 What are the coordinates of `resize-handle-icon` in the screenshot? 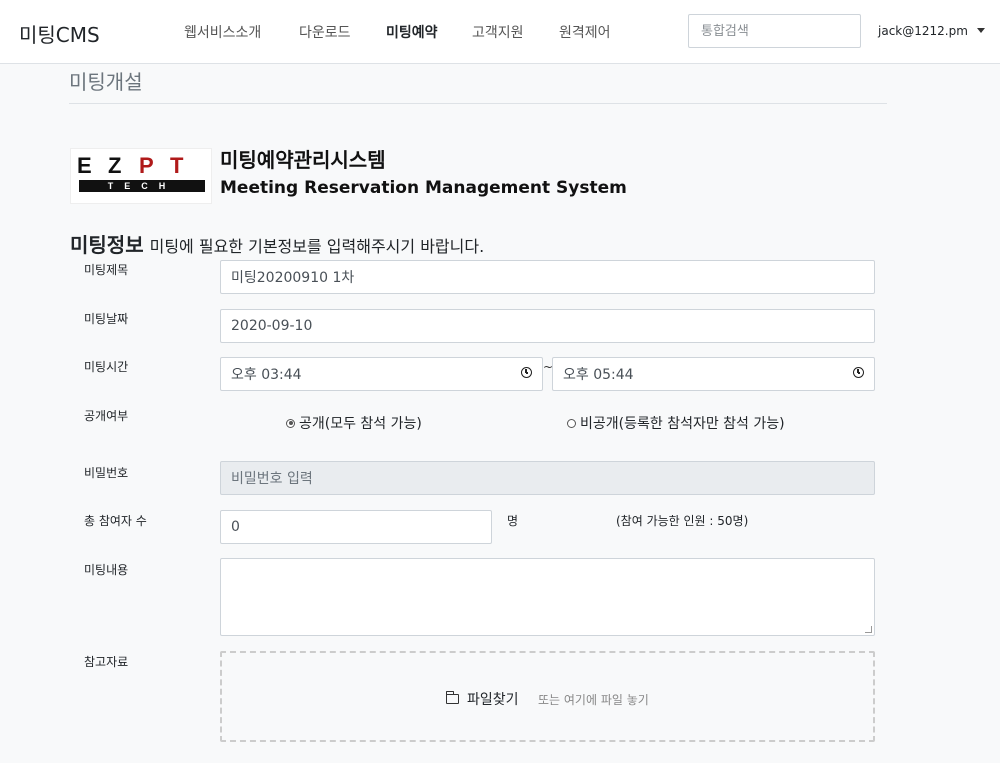 It's located at (868, 629).